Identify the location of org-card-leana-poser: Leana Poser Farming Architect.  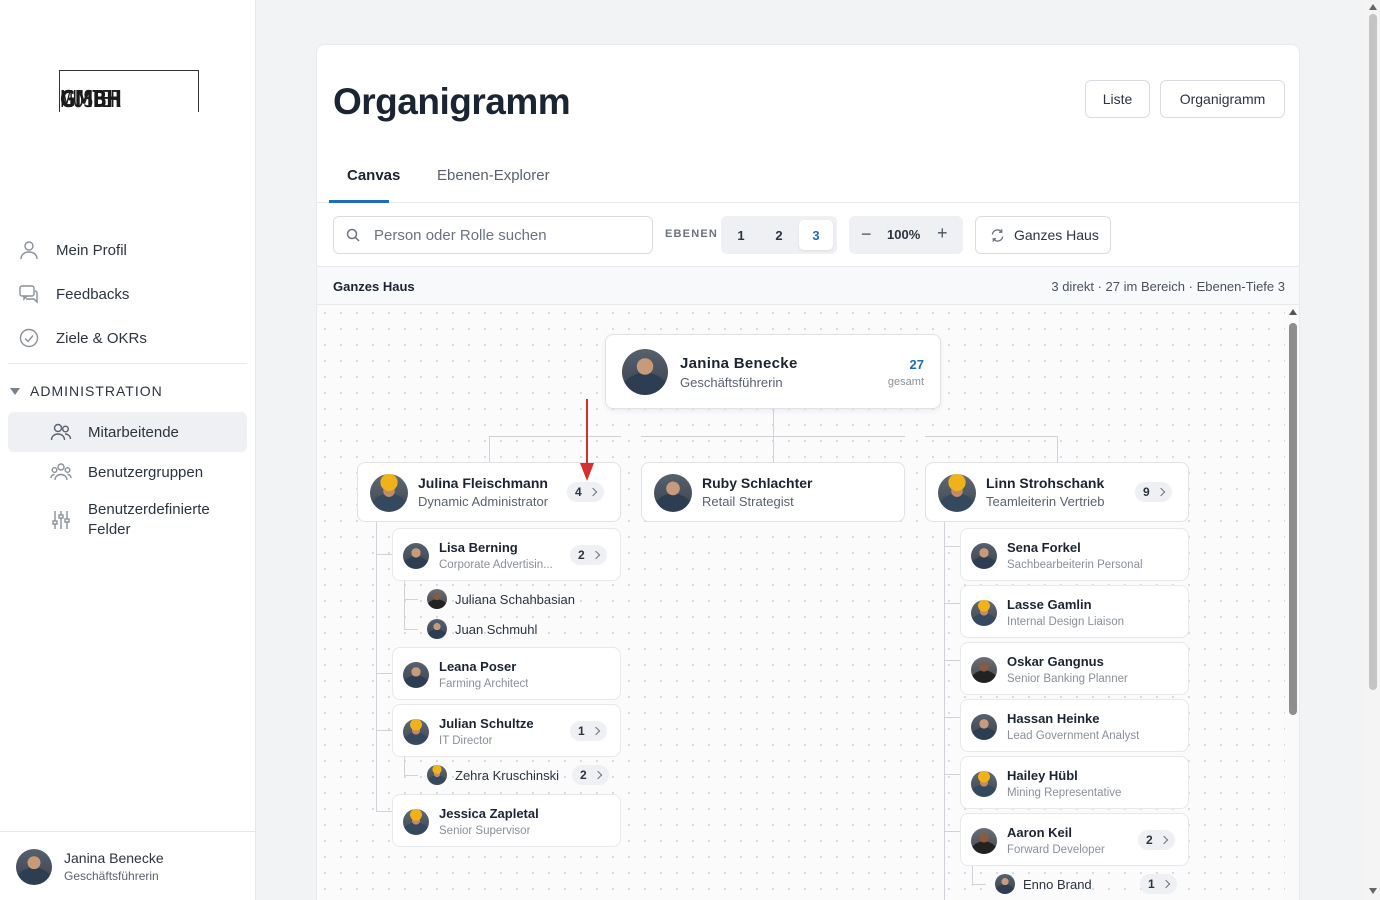
(506, 673).